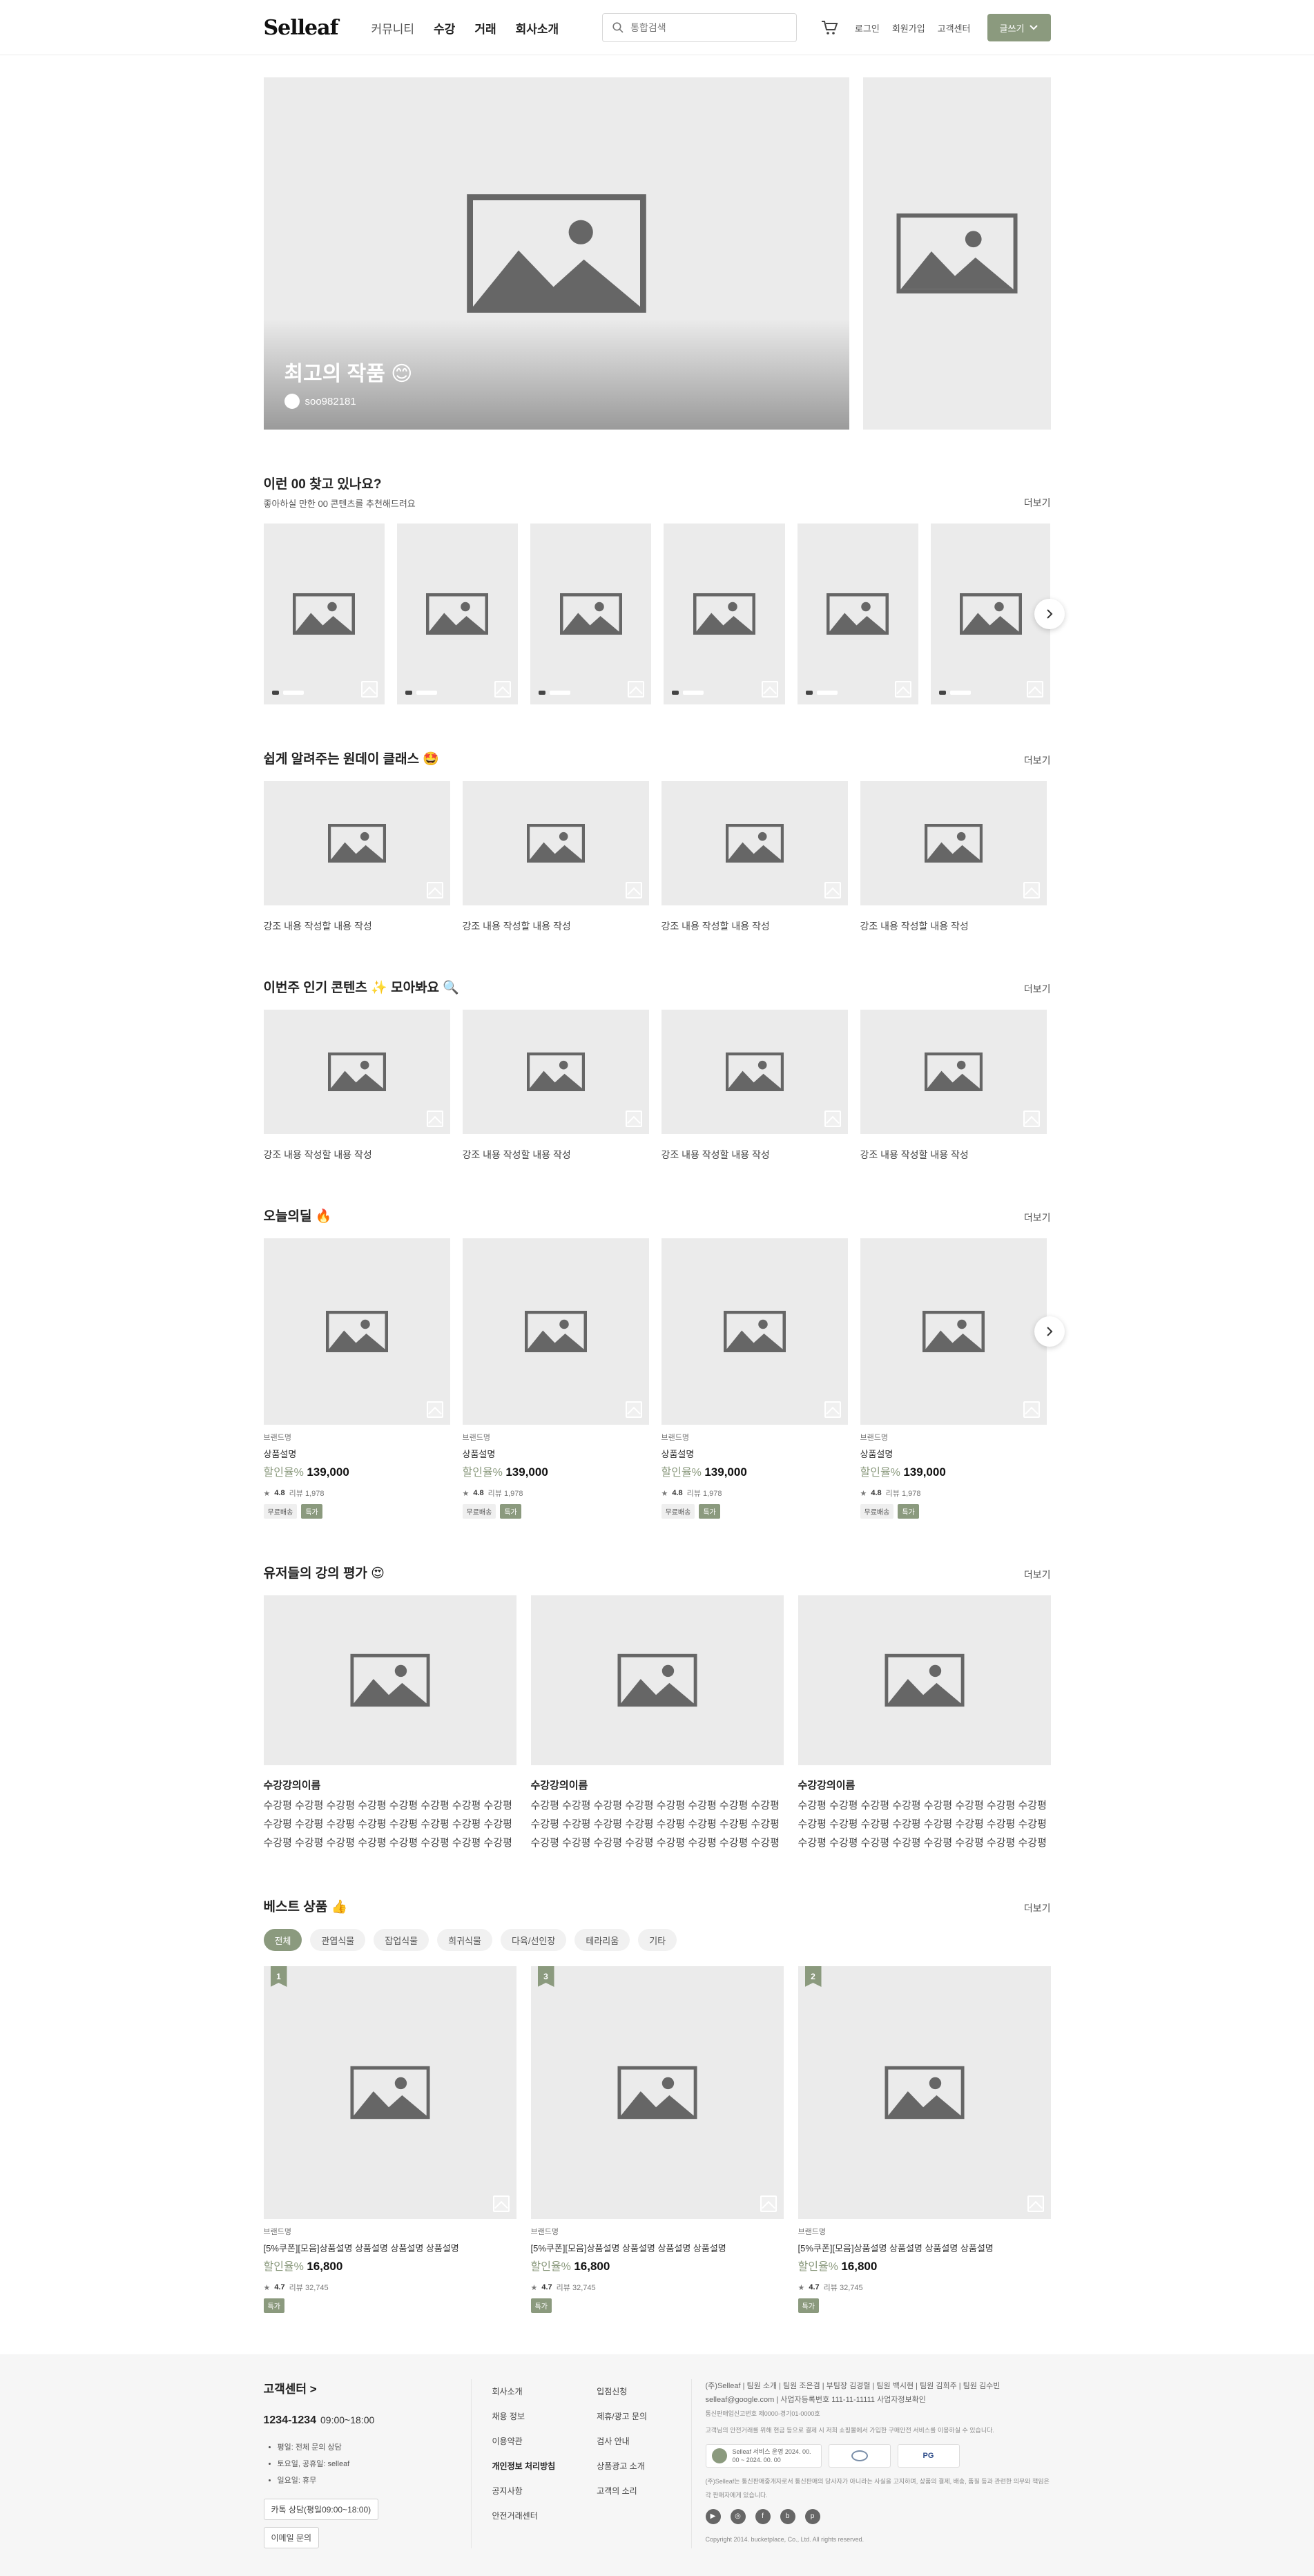 This screenshot has height=2576, width=1314. Describe the element at coordinates (829, 28) in the screenshot. I see `cart-icon` at that location.